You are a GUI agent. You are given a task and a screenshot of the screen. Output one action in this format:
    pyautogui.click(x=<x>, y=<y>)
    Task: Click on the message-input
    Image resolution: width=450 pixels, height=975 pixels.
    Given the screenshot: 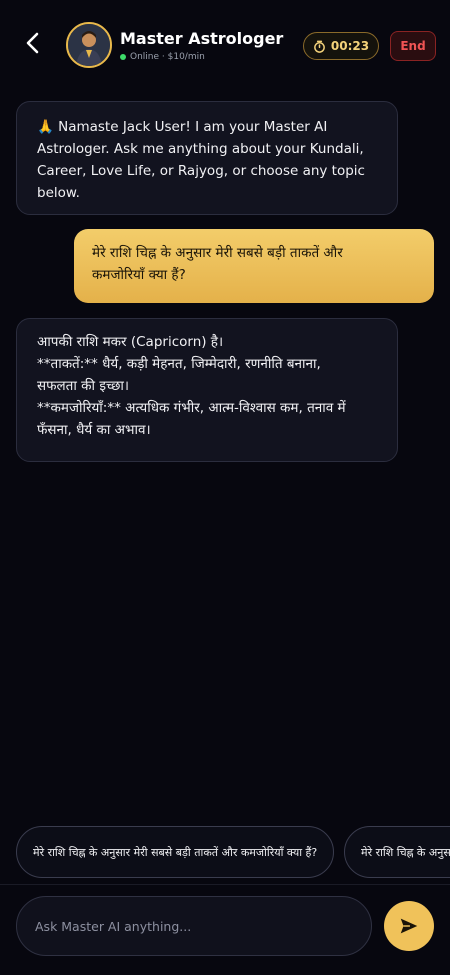 What is the action you would take?
    pyautogui.click(x=195, y=926)
    